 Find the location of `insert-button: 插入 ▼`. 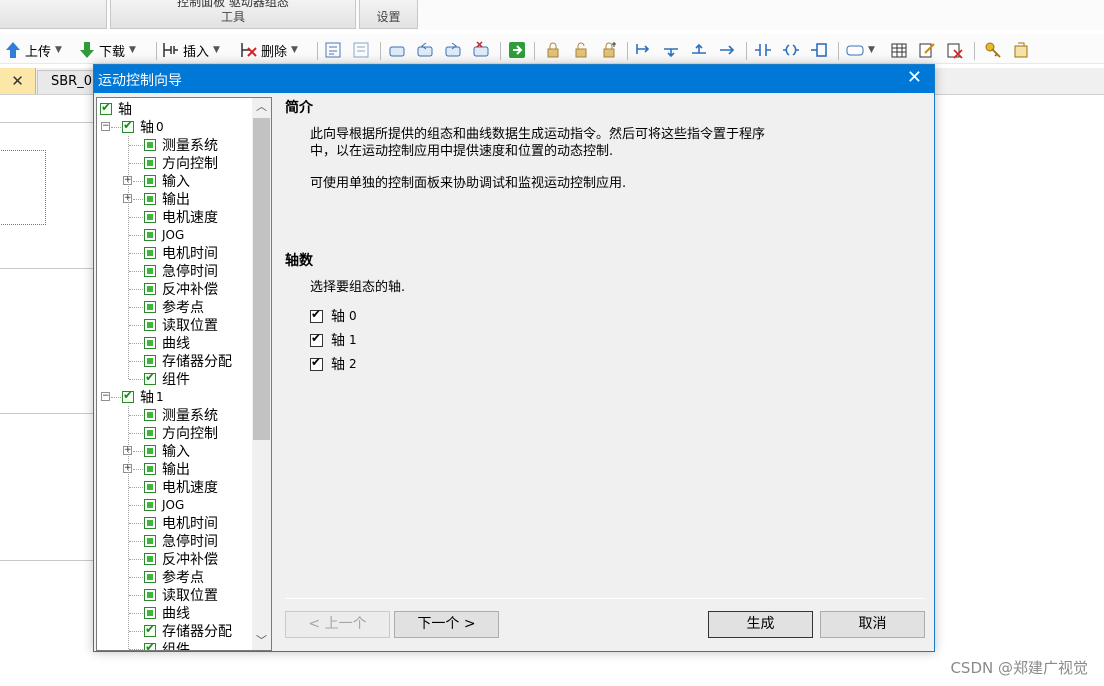

insert-button: 插入 ▼ is located at coordinates (191, 50).